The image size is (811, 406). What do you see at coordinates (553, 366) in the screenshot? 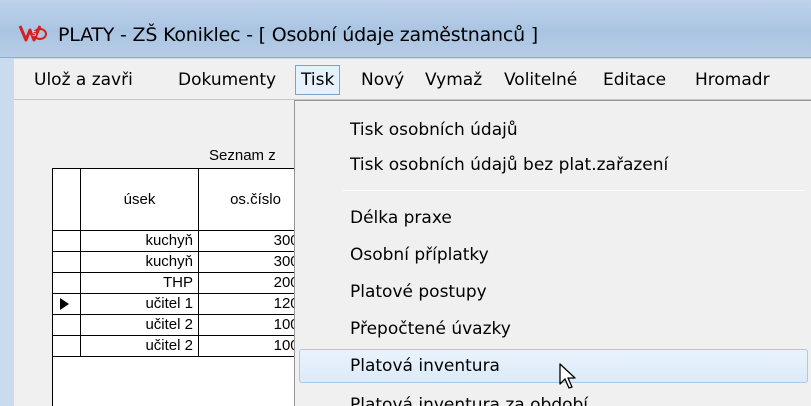
I see `menu-item-salary-inventory: Platová inventura` at bounding box center [553, 366].